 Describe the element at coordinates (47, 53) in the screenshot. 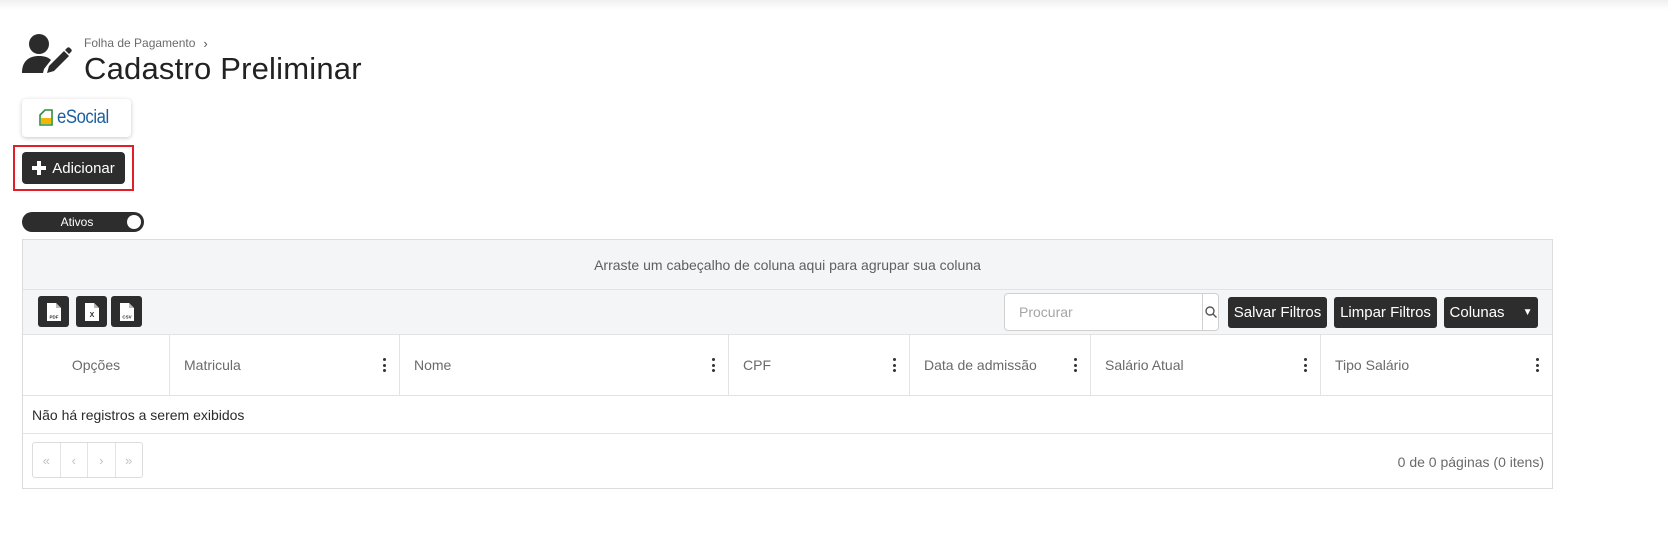

I see `user-edit-icon` at that location.